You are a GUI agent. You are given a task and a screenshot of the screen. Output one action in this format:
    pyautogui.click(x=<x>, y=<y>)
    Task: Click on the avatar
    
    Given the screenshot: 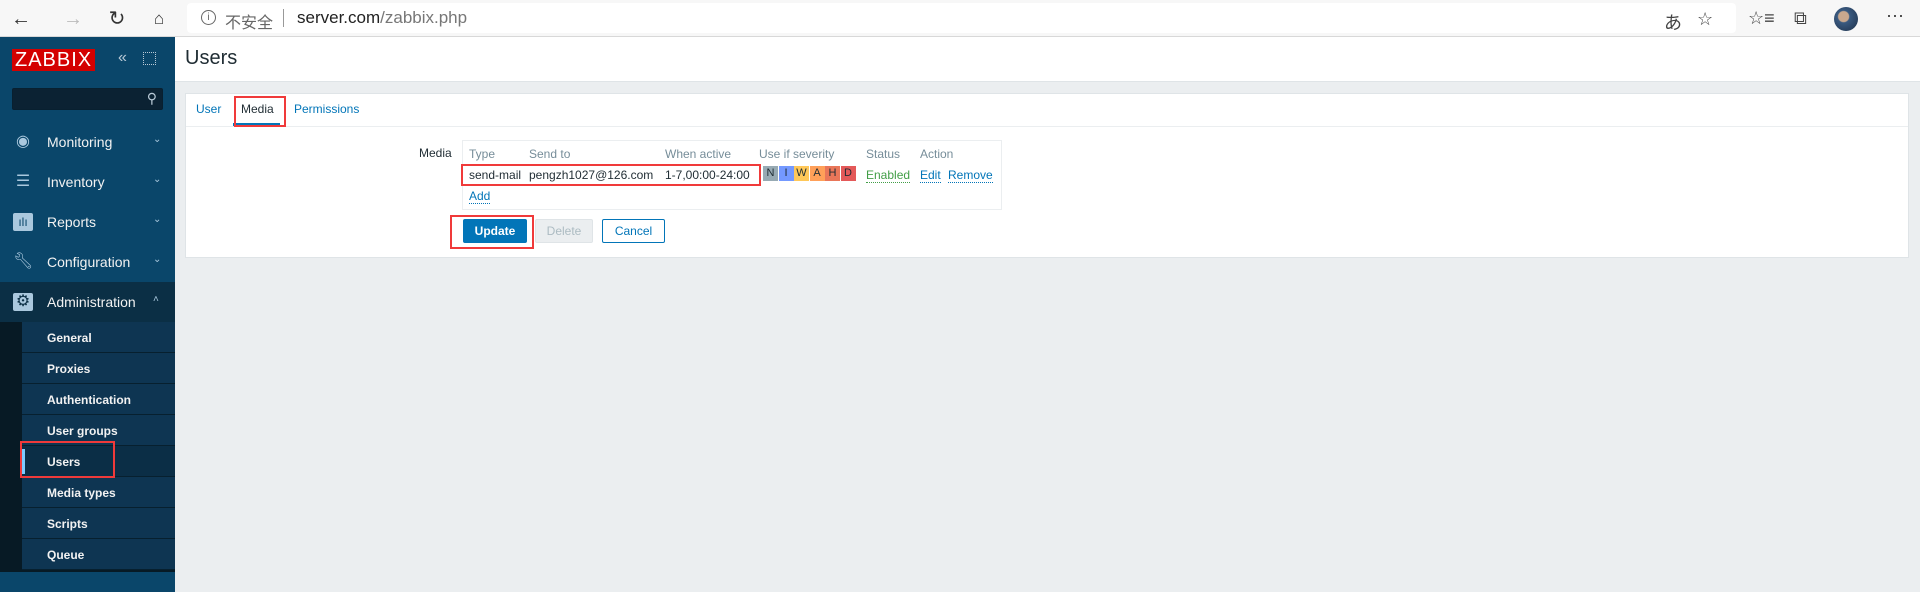 What is the action you would take?
    pyautogui.click(x=1846, y=19)
    